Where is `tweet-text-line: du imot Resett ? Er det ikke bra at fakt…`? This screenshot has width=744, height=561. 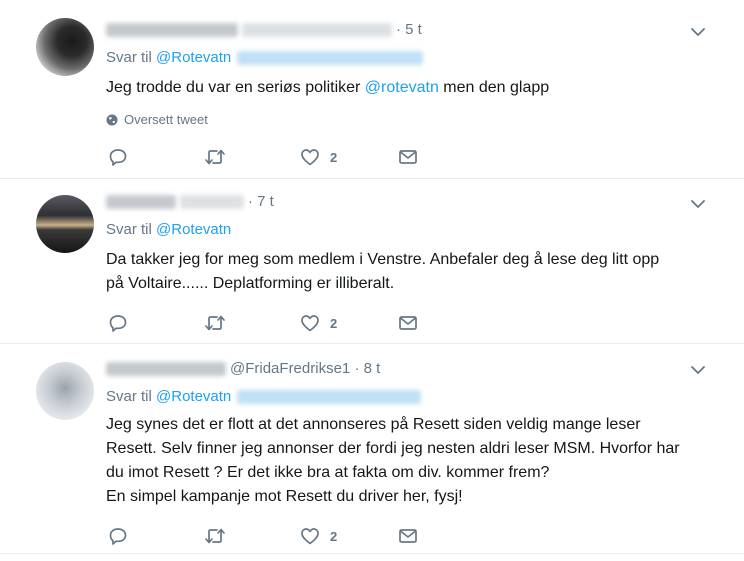 tweet-text-line: du imot Resett ? Er det ikke bra at fakt… is located at coordinates (328, 472).